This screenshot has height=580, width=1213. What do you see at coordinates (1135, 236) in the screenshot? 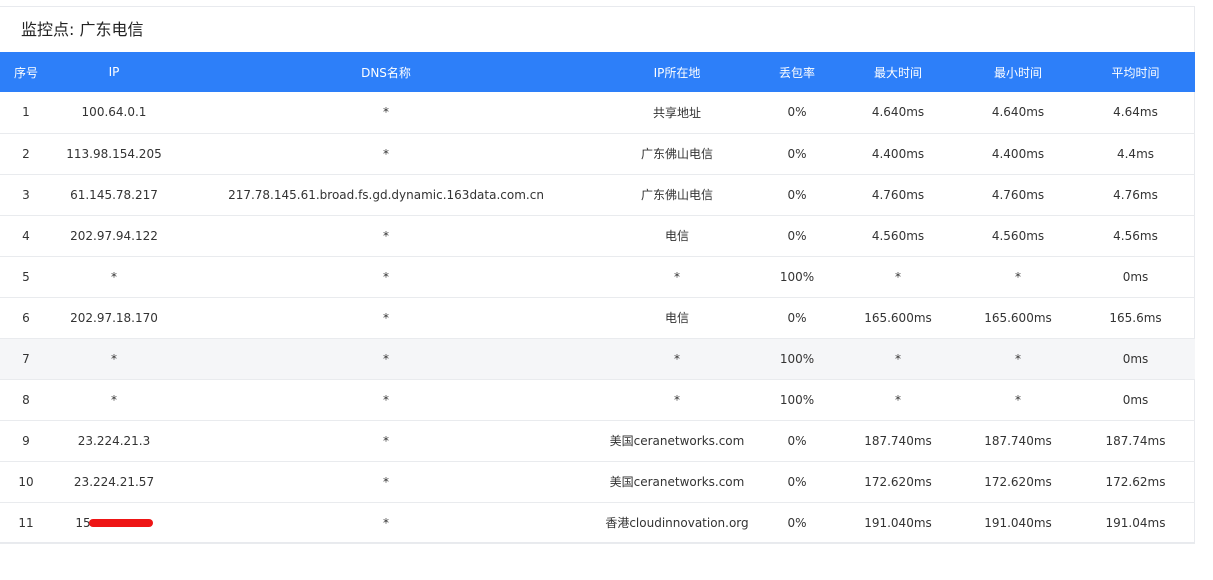
I see `cell-avg: 4.56ms` at bounding box center [1135, 236].